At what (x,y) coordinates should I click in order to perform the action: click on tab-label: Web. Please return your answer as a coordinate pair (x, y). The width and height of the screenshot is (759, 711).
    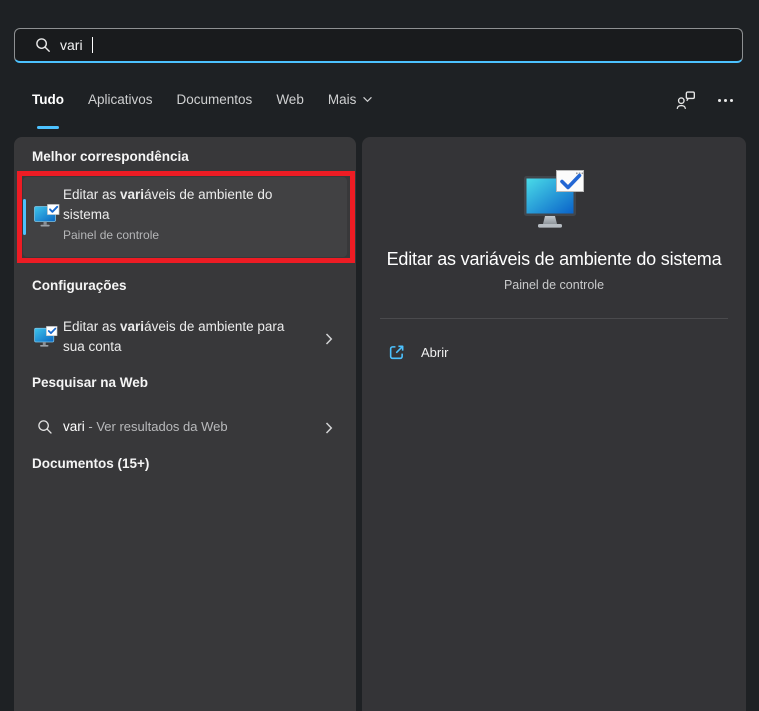
    Looking at the image, I should click on (290, 99).